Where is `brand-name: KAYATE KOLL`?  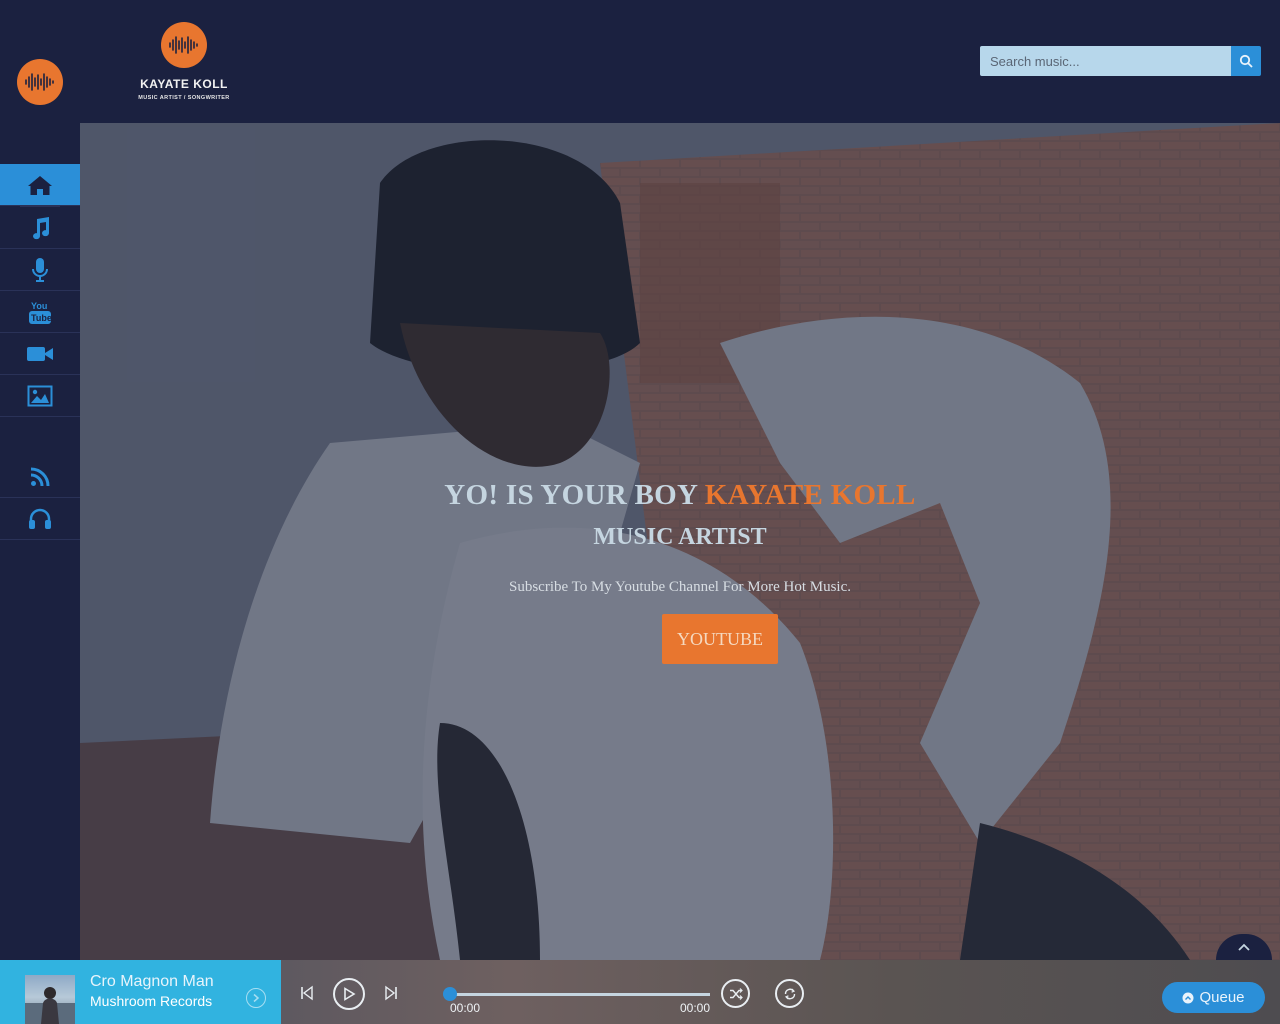
brand-name: KAYATE KOLL is located at coordinates (184, 84).